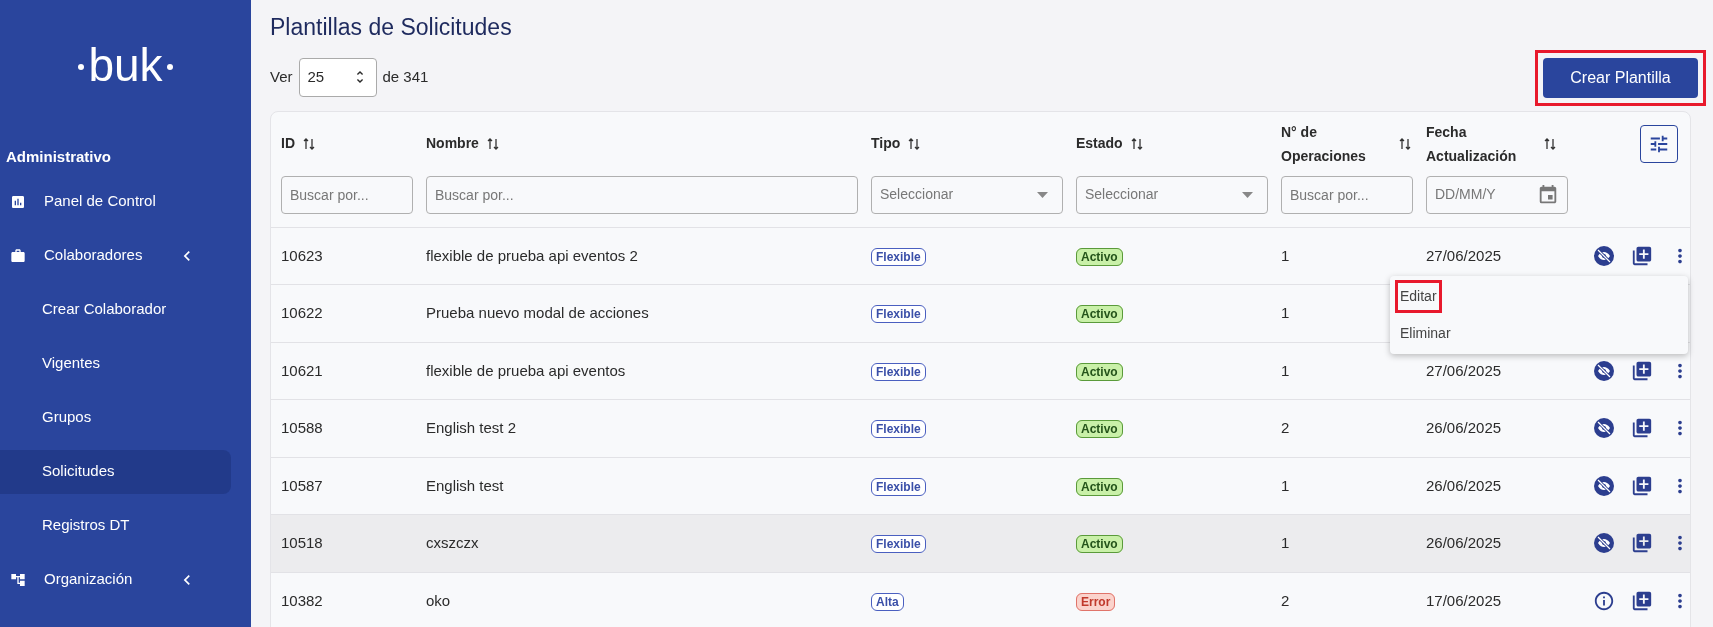 The image size is (1713, 627). Describe the element at coordinates (1620, 77) in the screenshot. I see `create-template-button: Crear Plantilla` at that location.